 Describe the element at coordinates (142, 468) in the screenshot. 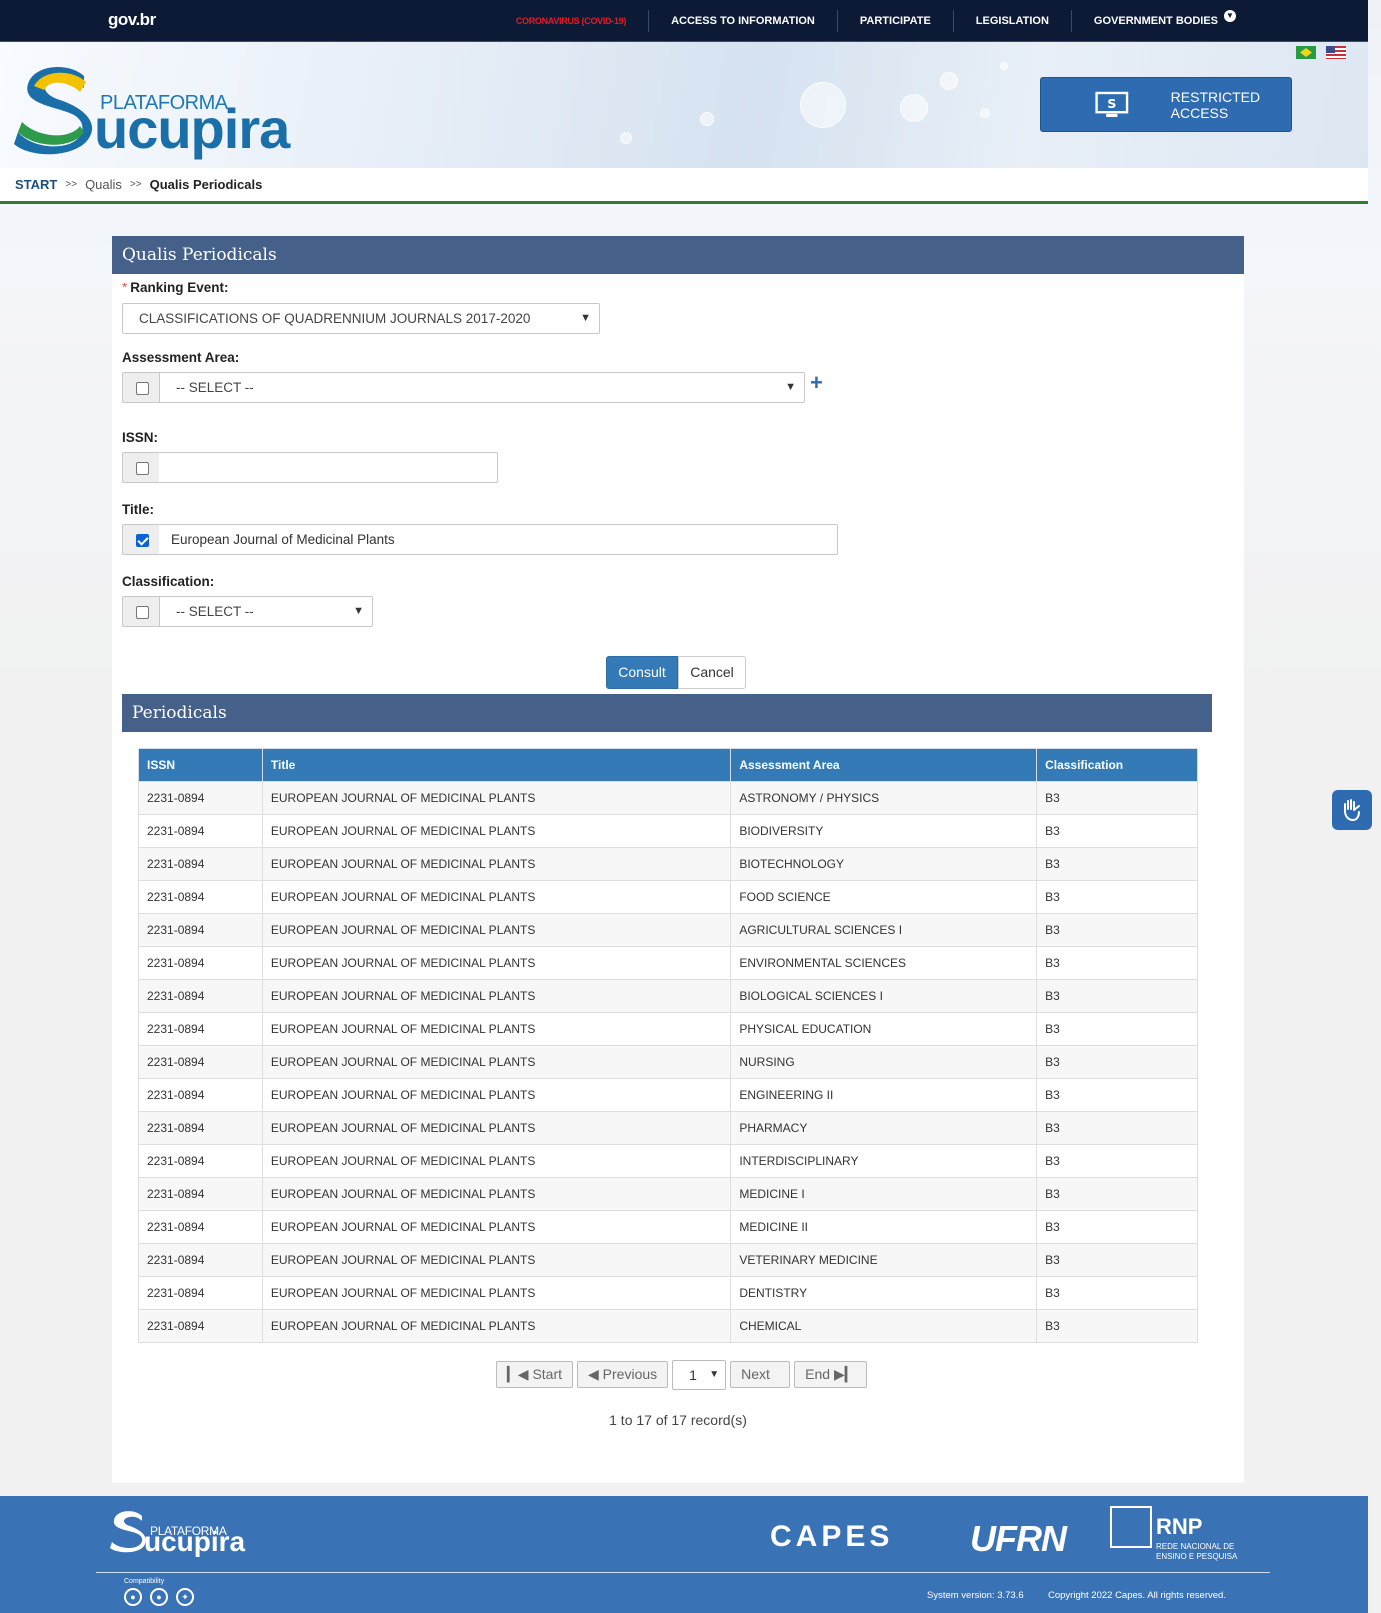

I see `issn-checkbox` at that location.